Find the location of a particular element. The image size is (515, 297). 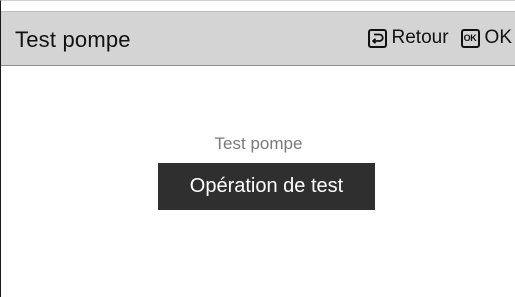

page-title: Test pompe is located at coordinates (73, 39).